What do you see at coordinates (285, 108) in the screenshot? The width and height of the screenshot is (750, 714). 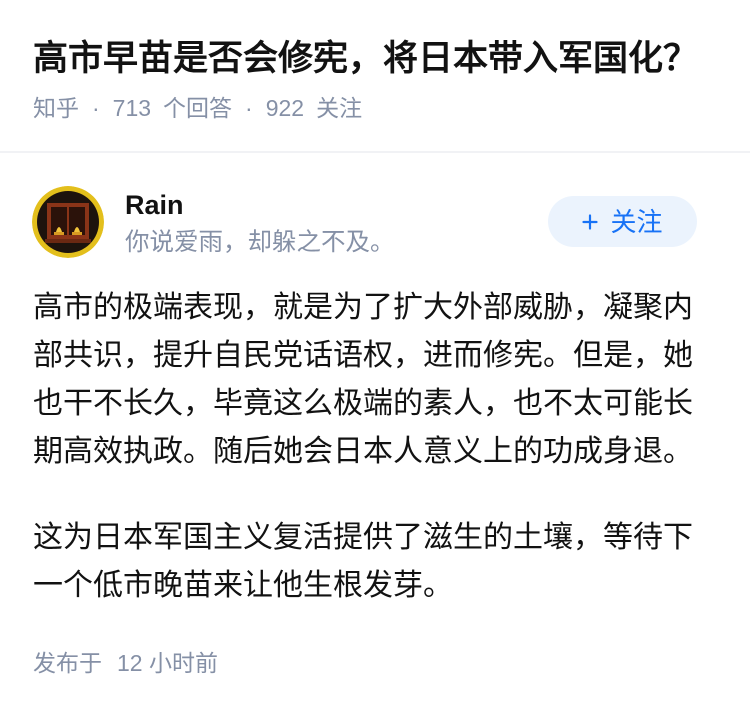 I see `follower-count: 922` at bounding box center [285, 108].